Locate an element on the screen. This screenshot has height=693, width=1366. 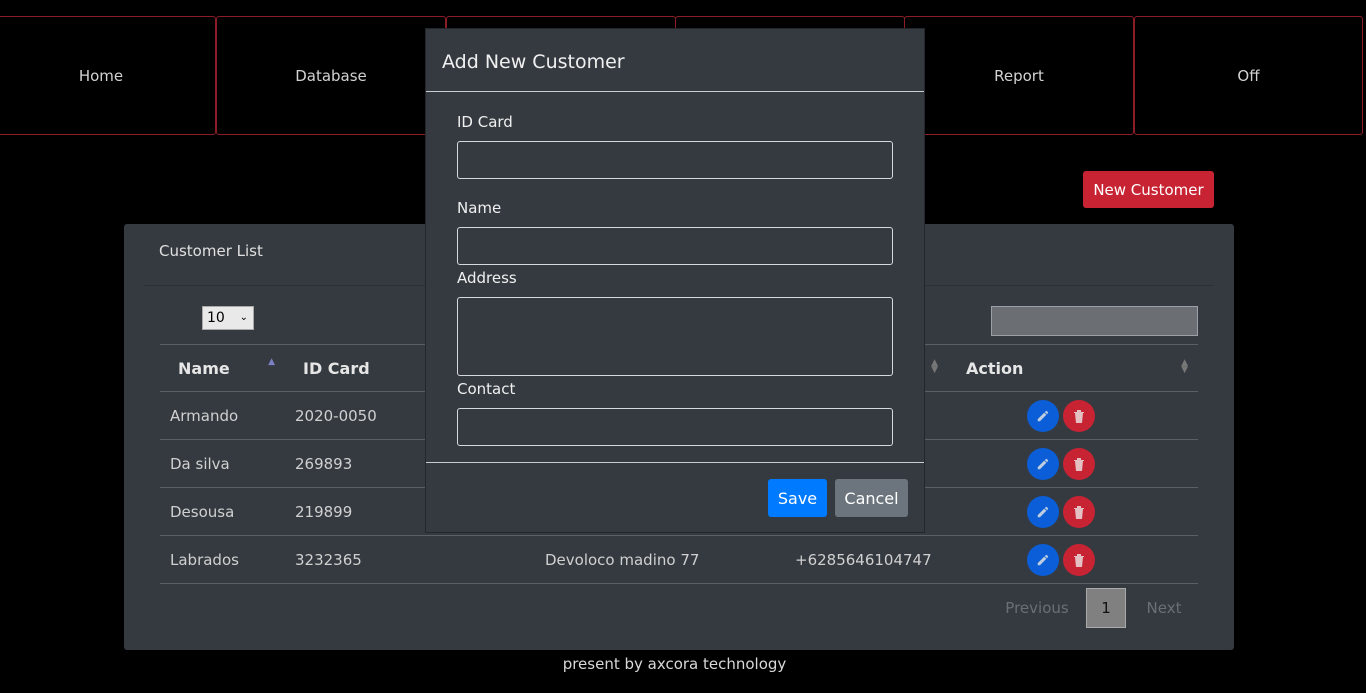
nav-item-database: Database is located at coordinates (331, 75).